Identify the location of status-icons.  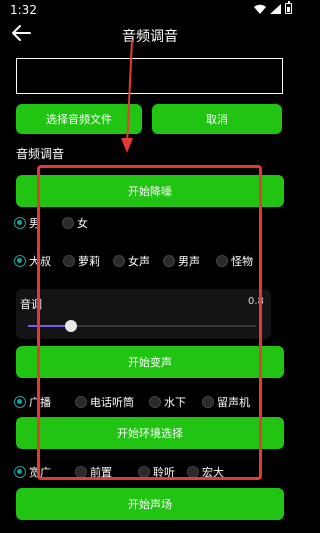
(273, 7).